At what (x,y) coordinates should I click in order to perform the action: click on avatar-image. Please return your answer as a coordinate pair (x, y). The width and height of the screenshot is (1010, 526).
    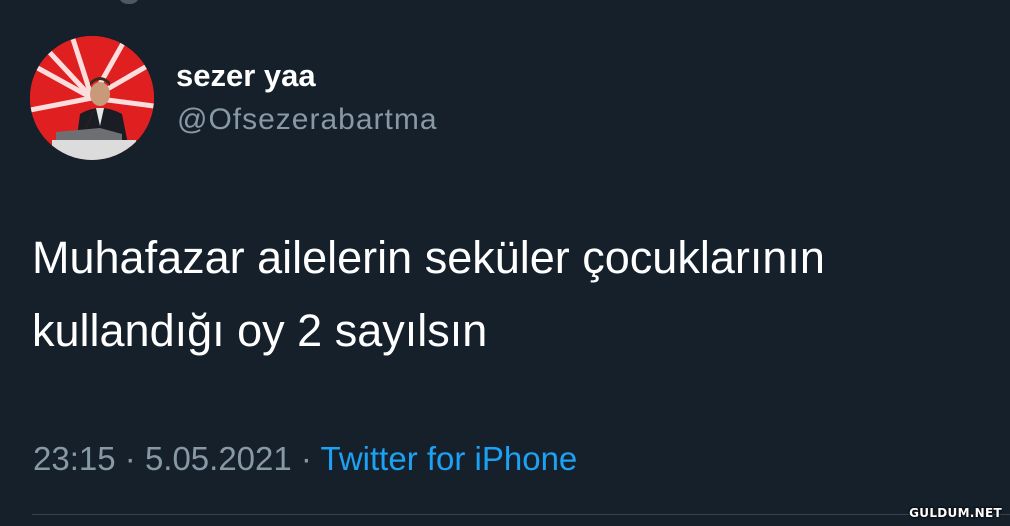
    Looking at the image, I should click on (92, 98).